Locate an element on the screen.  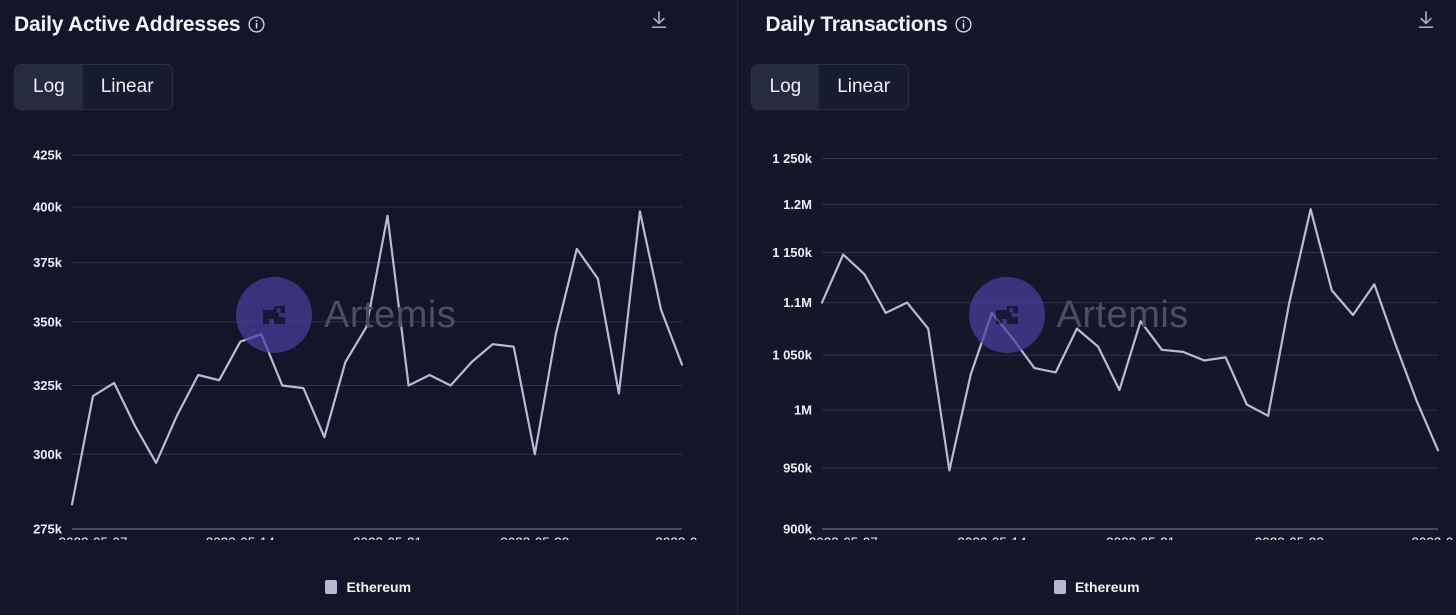
page-title: Daily Transactions is located at coordinates (856, 24).